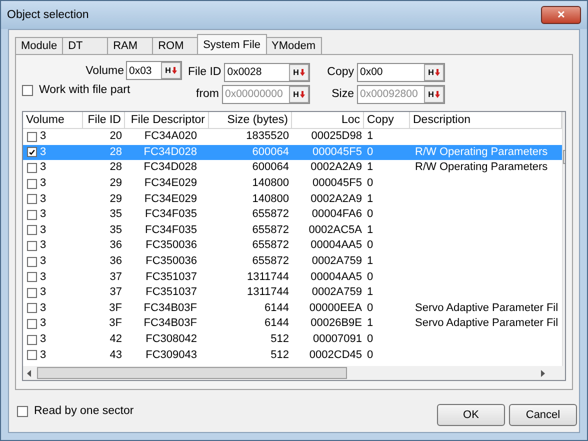 This screenshot has height=441, width=588. Describe the element at coordinates (171, 214) in the screenshot. I see `table-cell-text: FC34F035` at that location.